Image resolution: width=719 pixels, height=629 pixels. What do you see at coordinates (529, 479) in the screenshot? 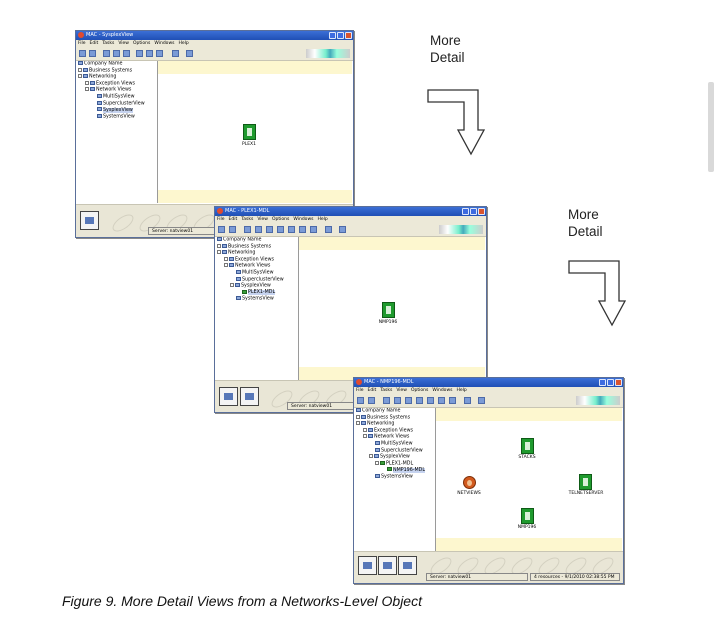
I see `topology-canvas: STACKS NETVIEWS TELNETSERVER NMP196` at bounding box center [529, 479].